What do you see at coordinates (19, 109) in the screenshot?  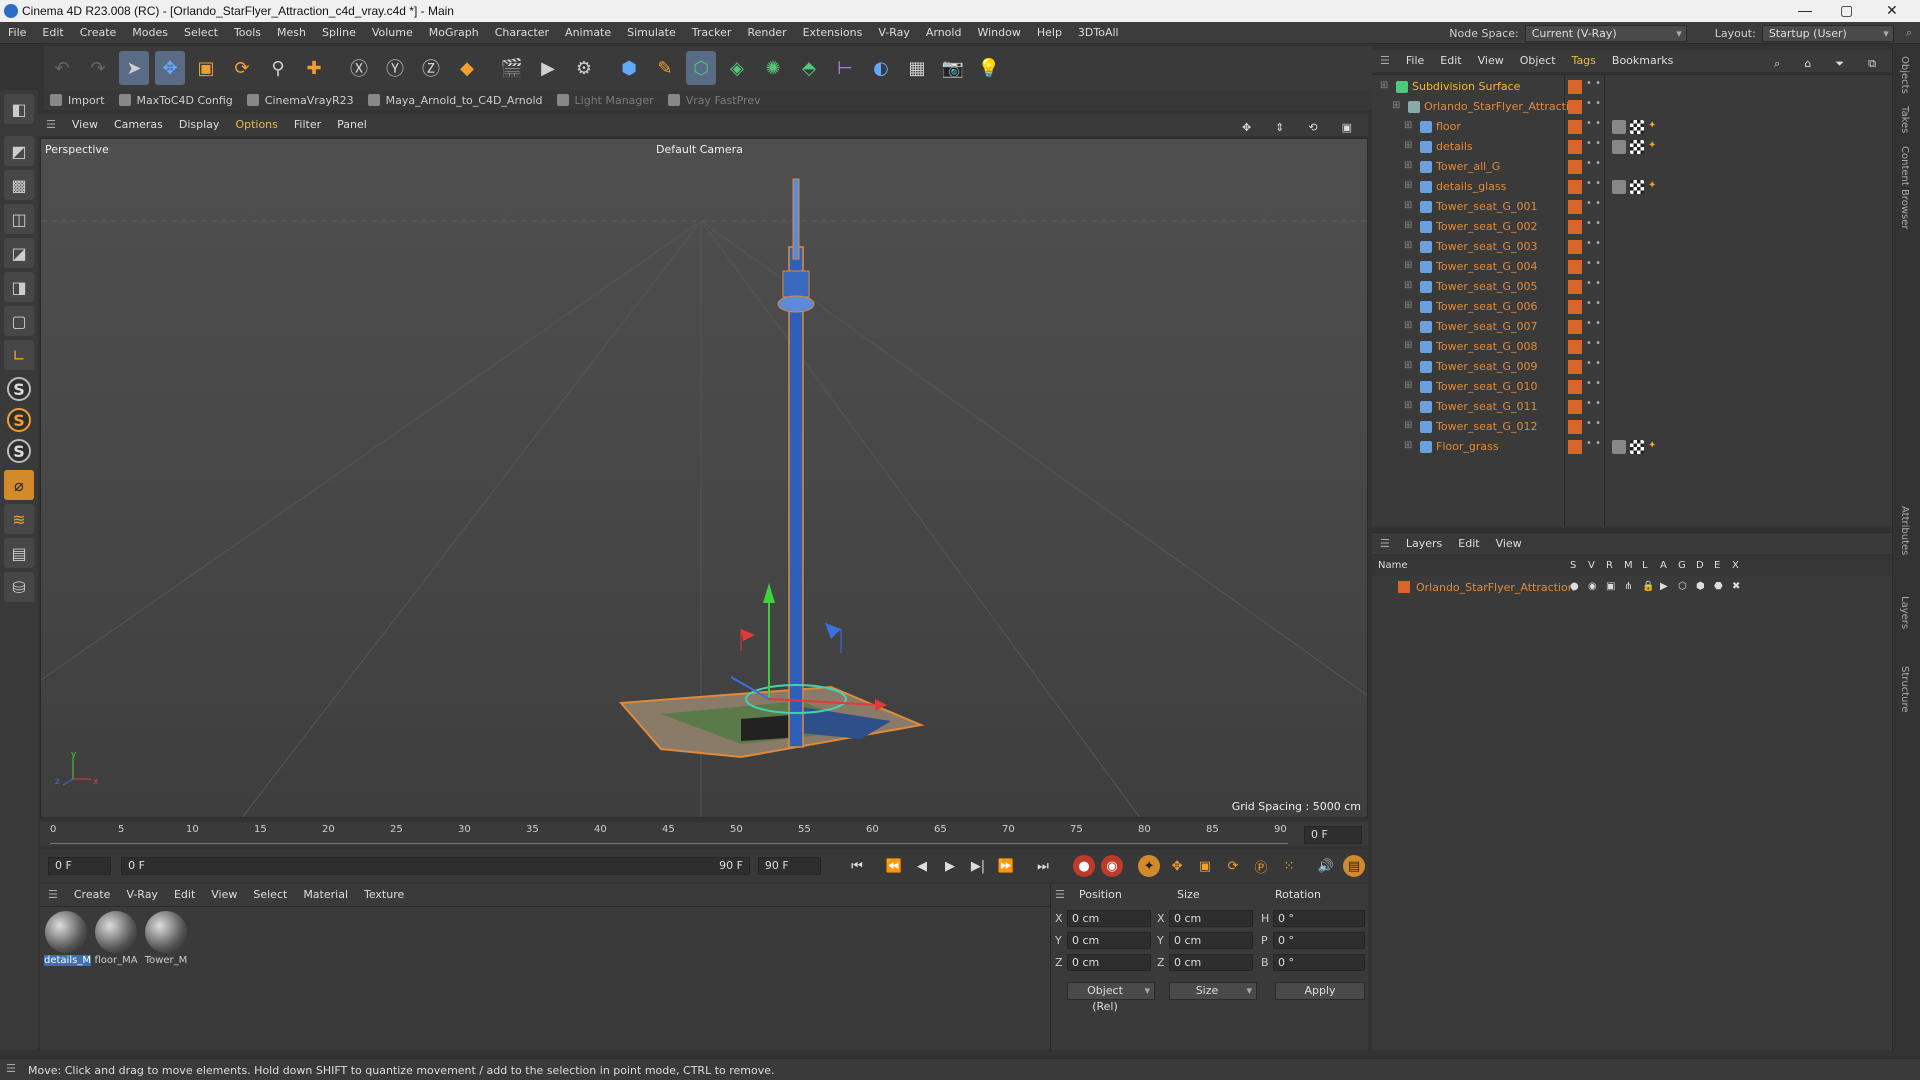 I see `model-mode-icon: ◧` at bounding box center [19, 109].